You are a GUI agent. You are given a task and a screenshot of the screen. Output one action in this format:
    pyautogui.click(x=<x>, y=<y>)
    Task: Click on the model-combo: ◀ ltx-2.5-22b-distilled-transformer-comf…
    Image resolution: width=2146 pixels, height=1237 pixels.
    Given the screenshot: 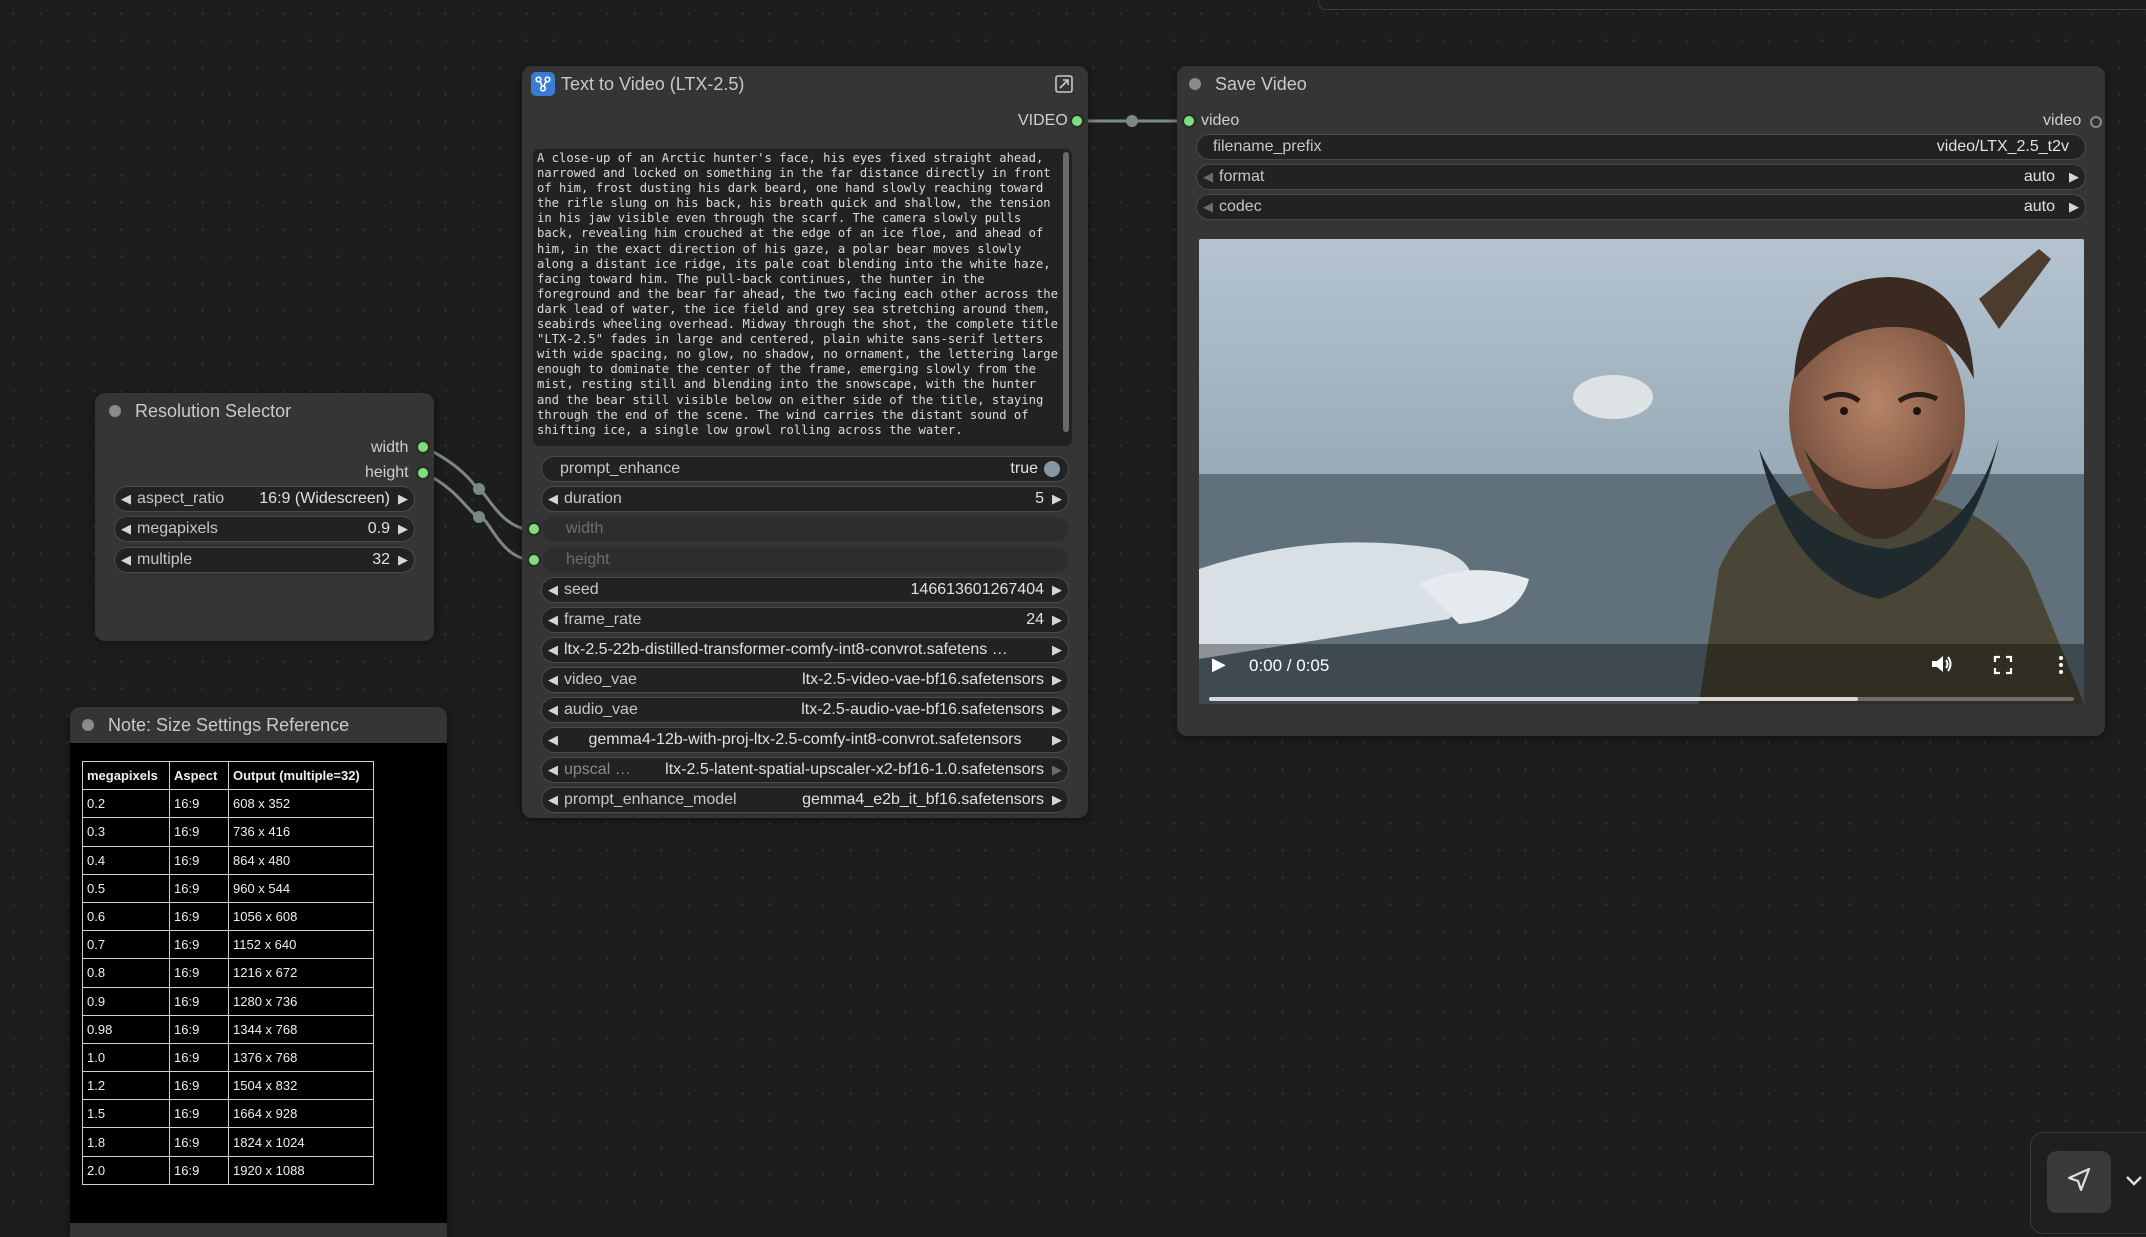 What is the action you would take?
    pyautogui.click(x=805, y=650)
    